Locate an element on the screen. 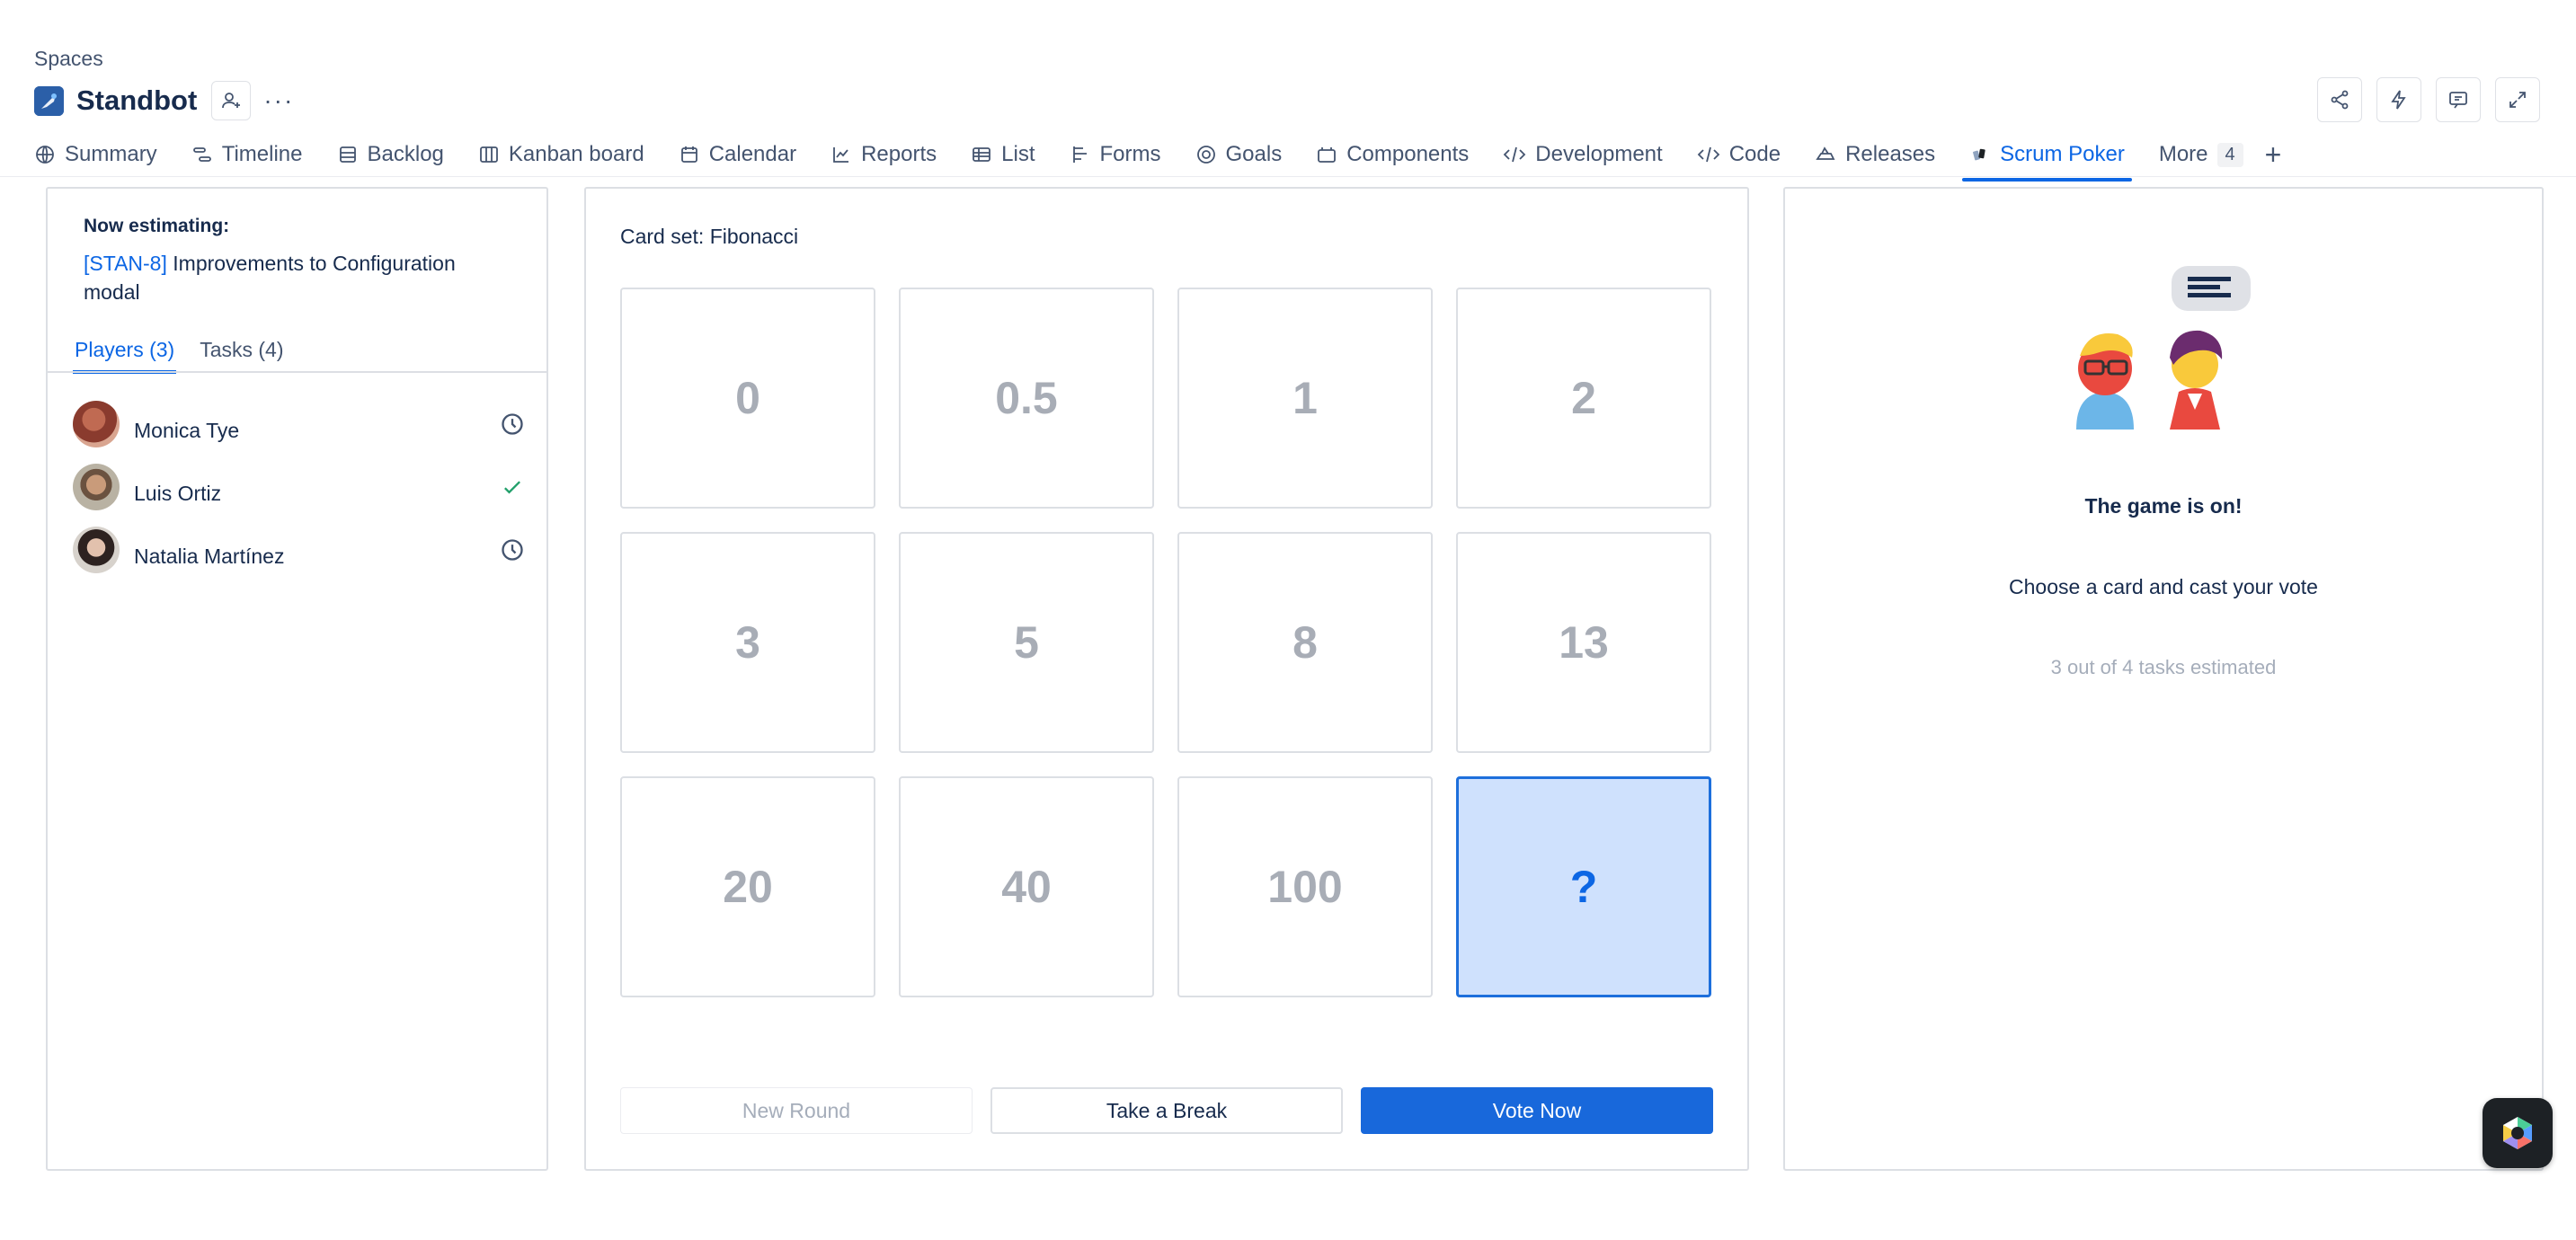 This screenshot has height=1240, width=2576. tab-development: Development is located at coordinates (1583, 154).